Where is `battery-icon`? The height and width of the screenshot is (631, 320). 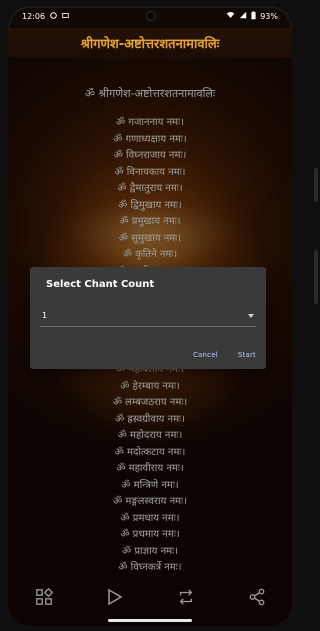 battery-icon is located at coordinates (253, 16).